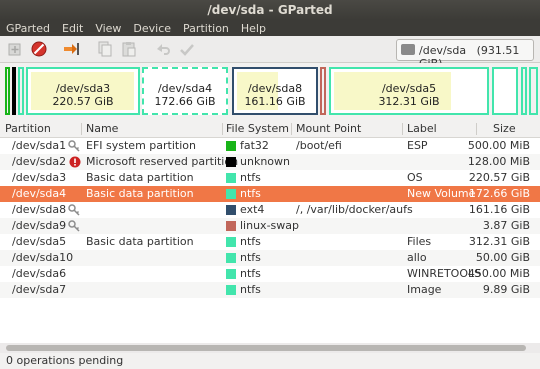 Image resolution: width=540 pixels, height=369 pixels. I want to click on map-partition-sda4: /dev/sda4 172.66 GiB, so click(185, 91).